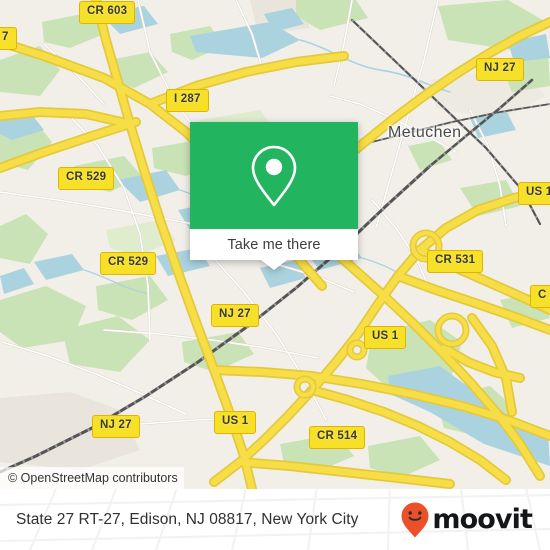 The width and height of the screenshot is (550, 550). What do you see at coordinates (235, 315) in the screenshot?
I see `road-shield-nj27-mid: NJ 27` at bounding box center [235, 315].